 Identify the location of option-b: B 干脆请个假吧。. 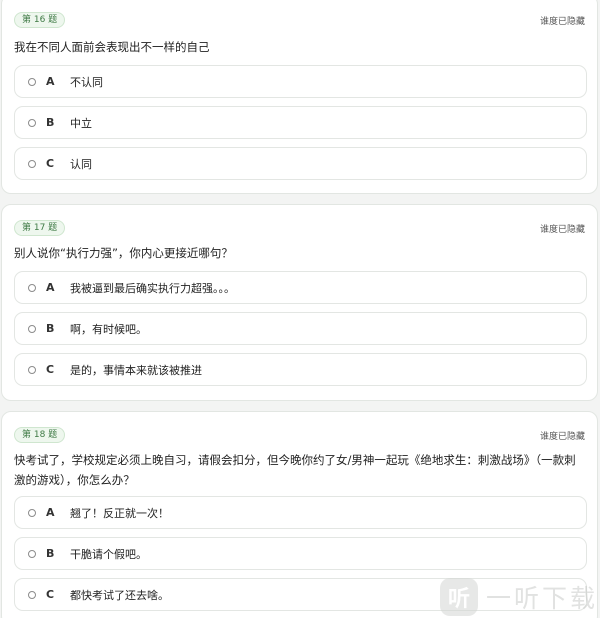
(300, 553).